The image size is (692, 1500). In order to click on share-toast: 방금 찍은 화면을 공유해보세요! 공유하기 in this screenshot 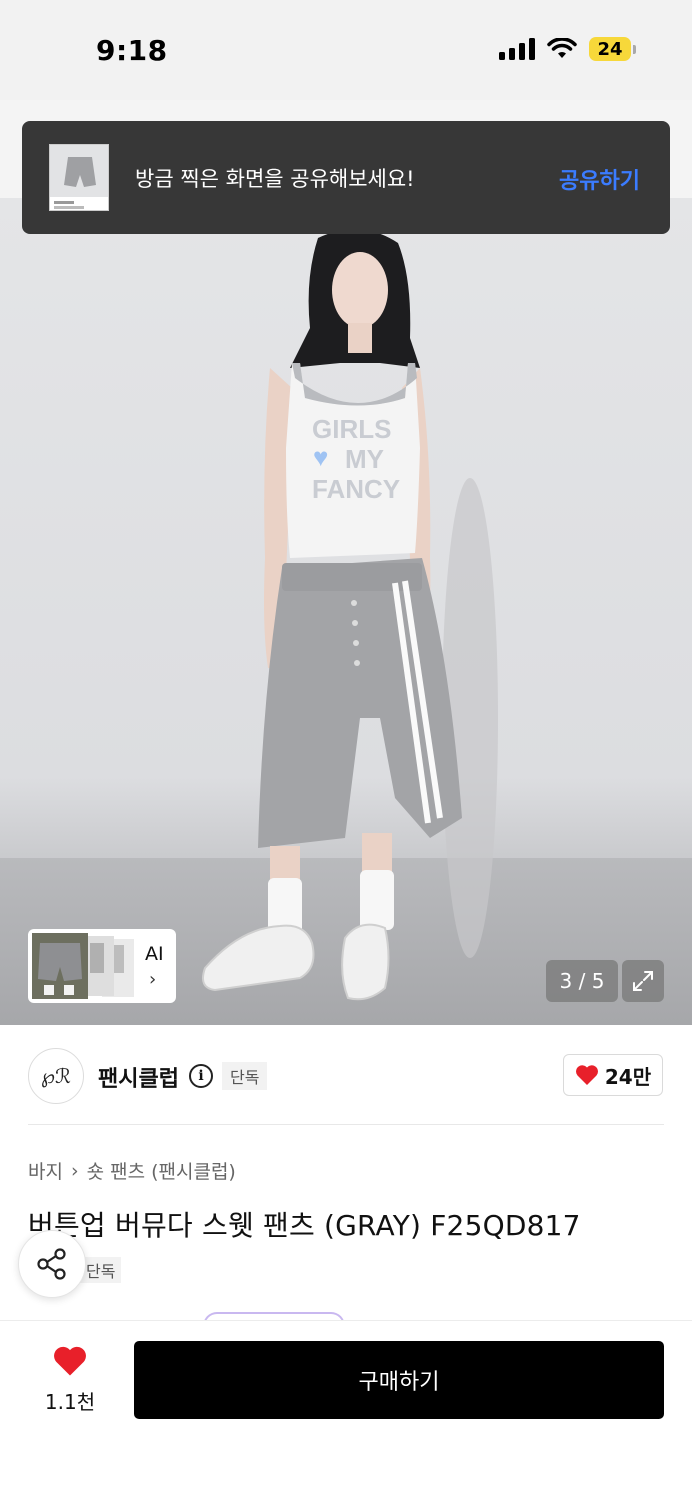, I will do `click(346, 177)`.